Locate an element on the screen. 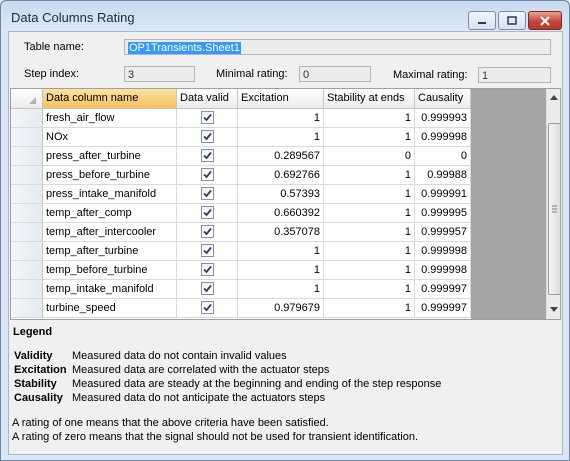  table-row: NOx 1 1 0.999998 is located at coordinates (241, 137).